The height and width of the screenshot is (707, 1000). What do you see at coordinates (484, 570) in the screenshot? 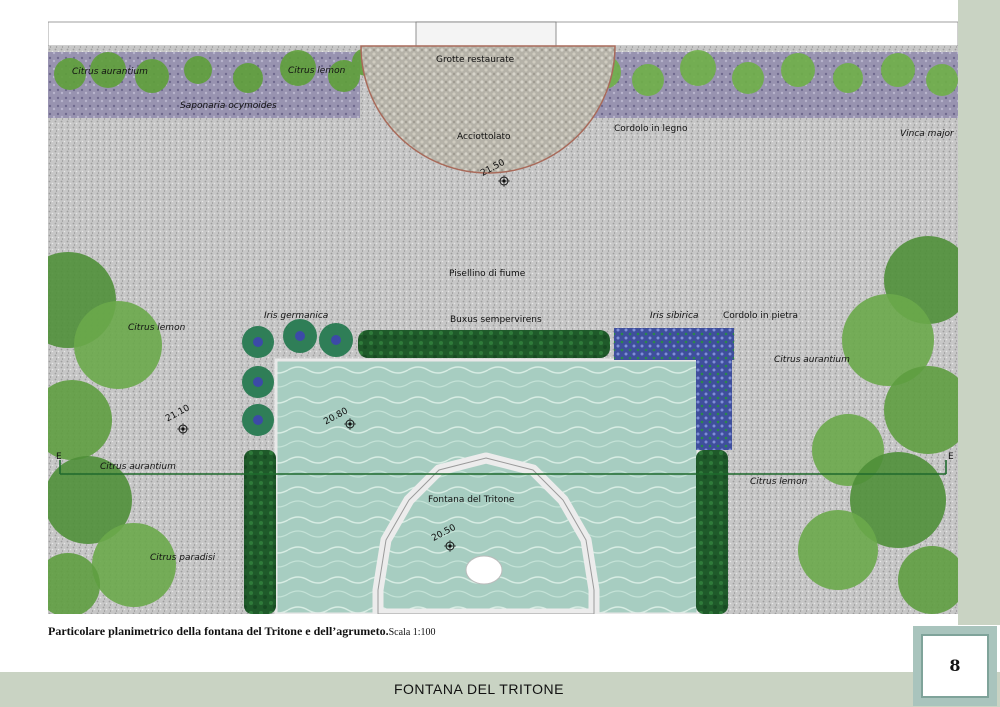
I see `fountain-statue` at bounding box center [484, 570].